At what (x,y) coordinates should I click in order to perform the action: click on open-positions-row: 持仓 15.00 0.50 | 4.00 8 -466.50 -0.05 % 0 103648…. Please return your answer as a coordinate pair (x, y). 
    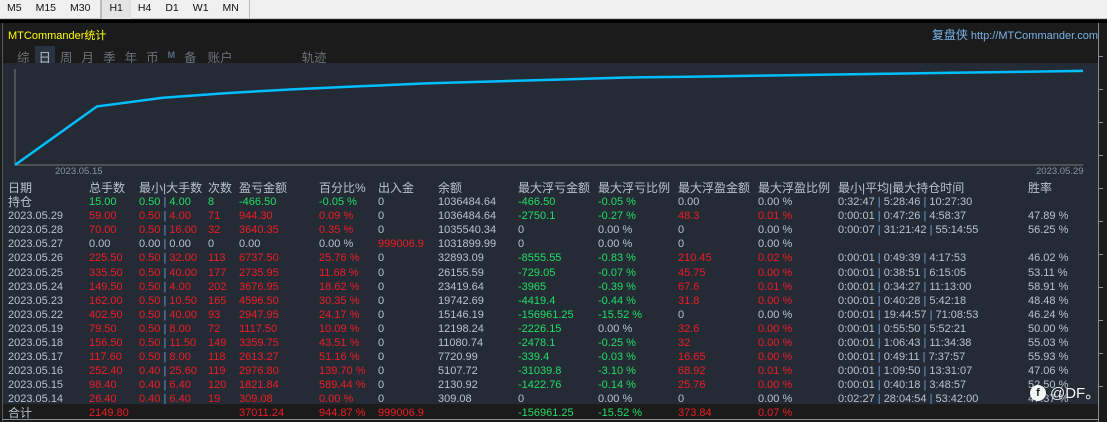
    Looking at the image, I should click on (551, 202).